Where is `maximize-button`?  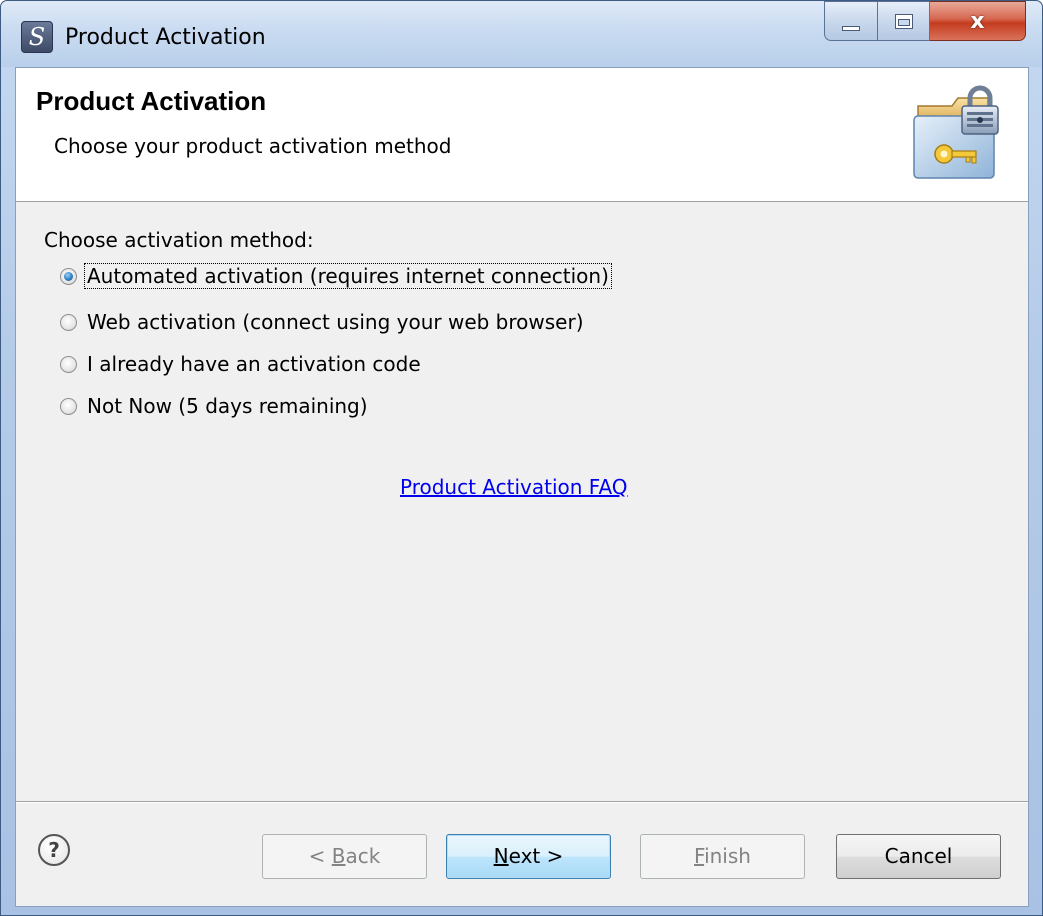
maximize-button is located at coordinates (904, 21).